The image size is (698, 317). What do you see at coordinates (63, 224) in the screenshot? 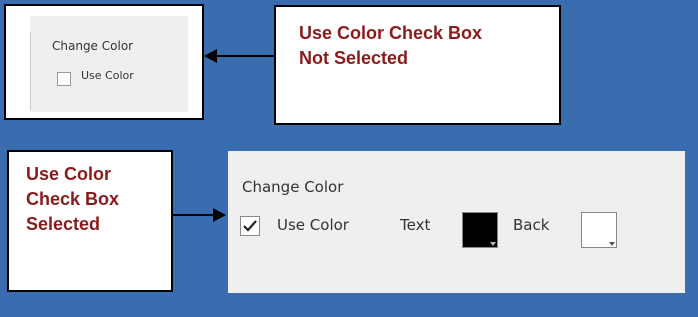
I see `callout-selected-line3: Selected` at bounding box center [63, 224].